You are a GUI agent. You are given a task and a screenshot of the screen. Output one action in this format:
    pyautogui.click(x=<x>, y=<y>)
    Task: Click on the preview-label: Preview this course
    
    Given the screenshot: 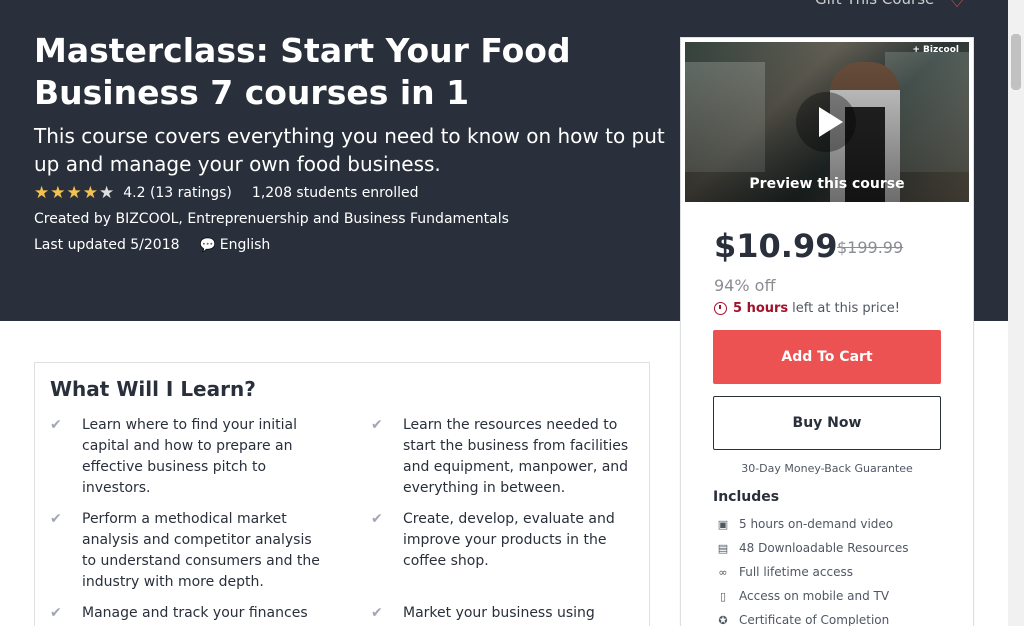 What is the action you would take?
    pyautogui.click(x=827, y=184)
    